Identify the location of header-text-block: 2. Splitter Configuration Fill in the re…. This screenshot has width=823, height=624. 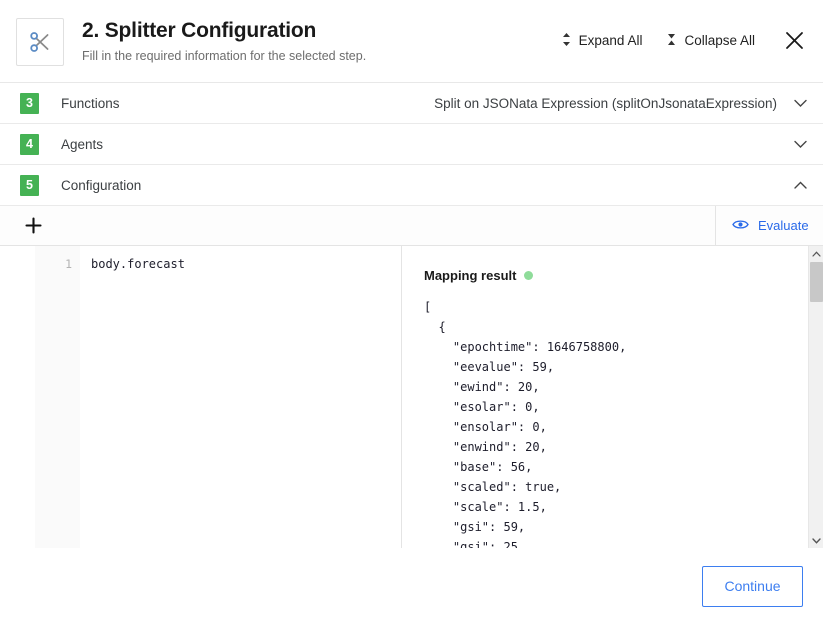
(321, 41).